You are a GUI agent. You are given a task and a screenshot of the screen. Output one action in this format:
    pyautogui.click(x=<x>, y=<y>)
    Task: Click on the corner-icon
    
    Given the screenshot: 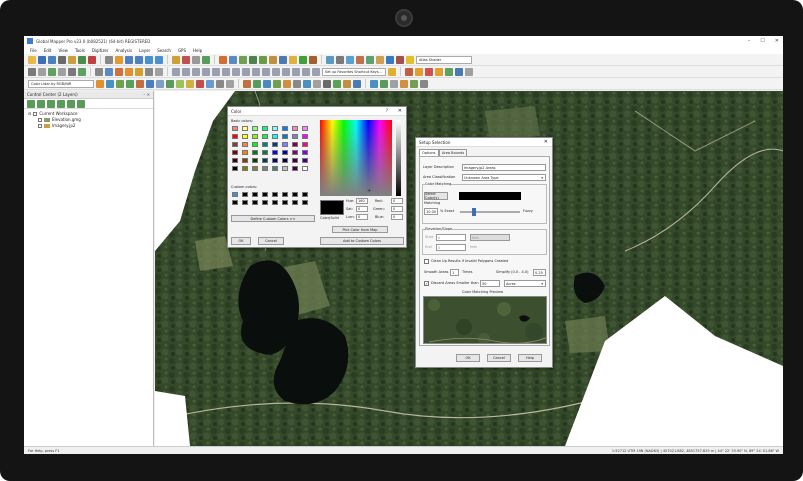 What is the action you would take?
    pyautogui.click(x=316, y=71)
    